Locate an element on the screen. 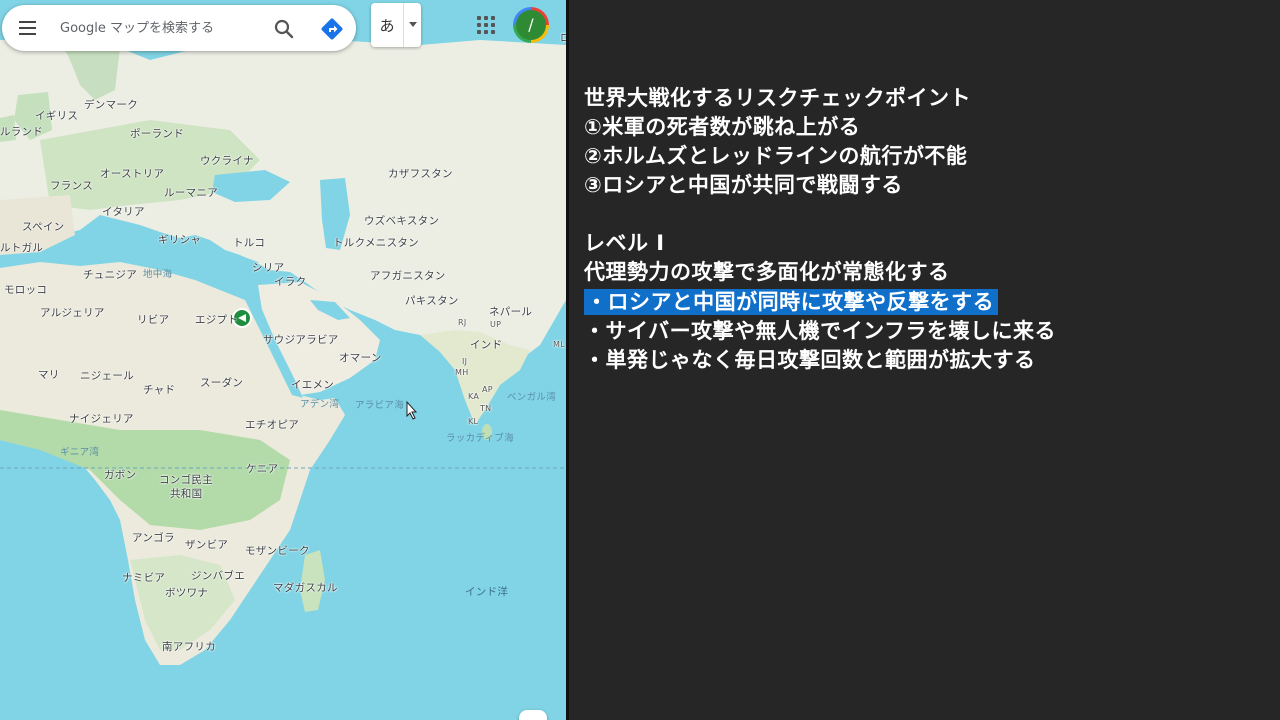  map-label-nigeria: ナイジェリア is located at coordinates (101, 419).